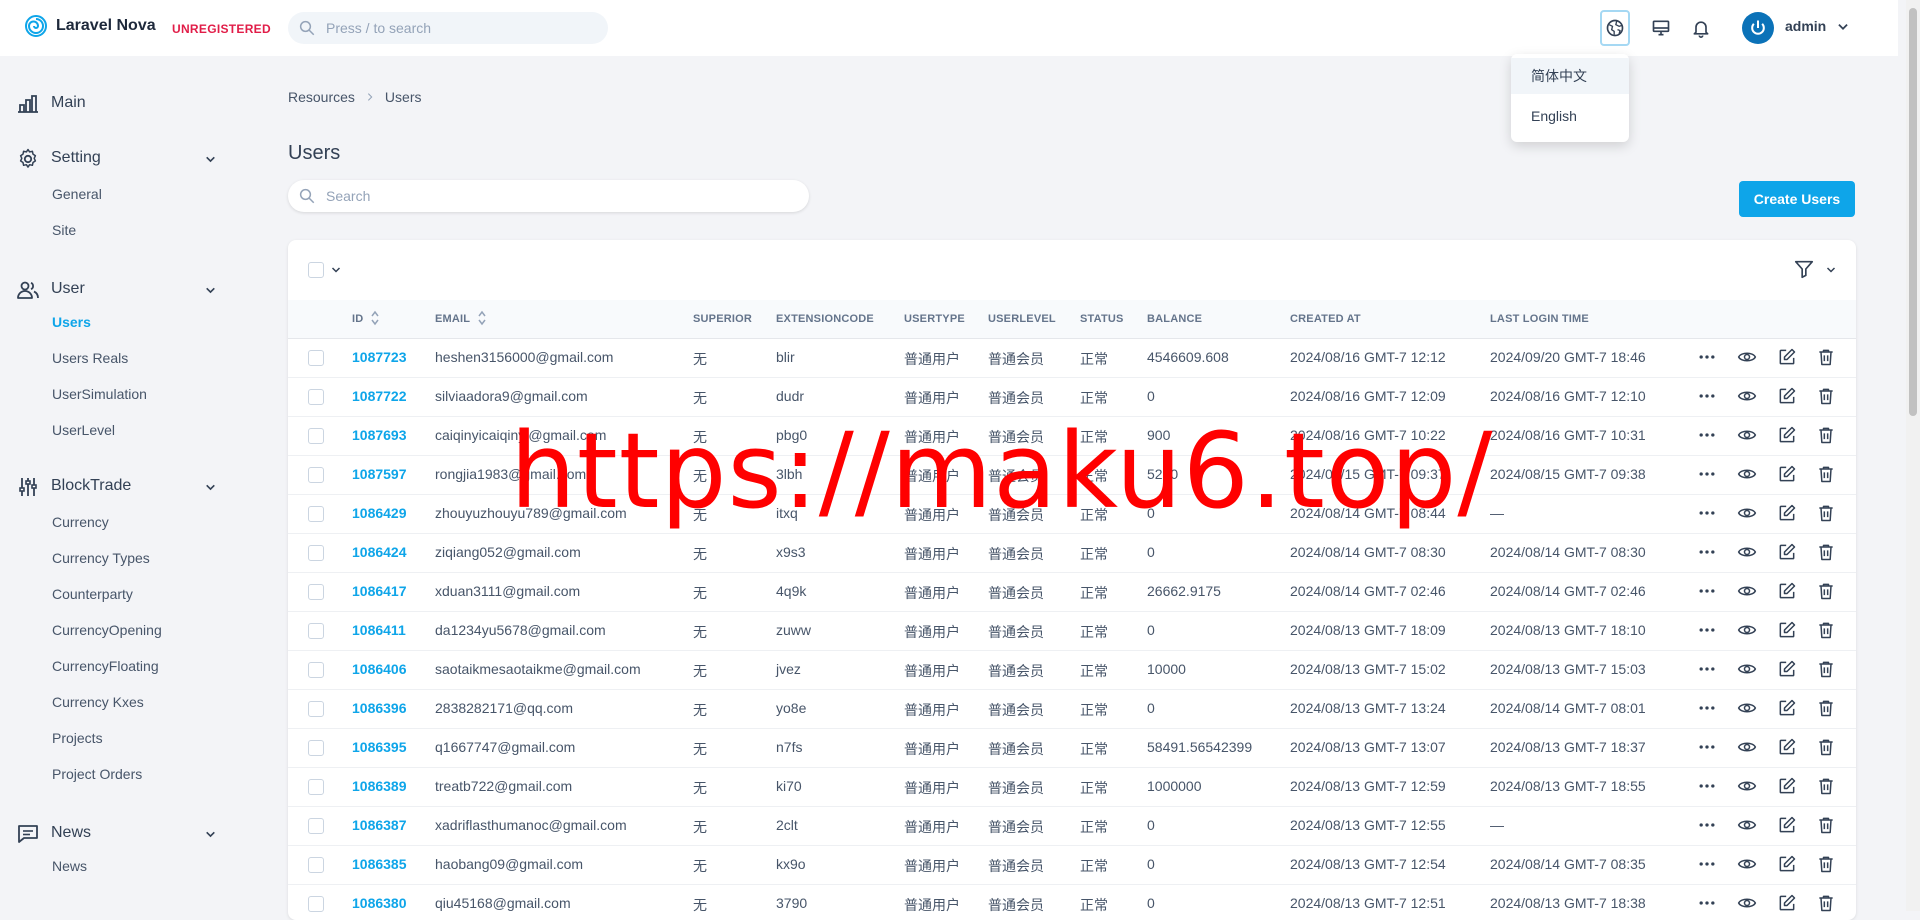 The width and height of the screenshot is (1920, 920). I want to click on sidebar-item-project-orders: Project Orders, so click(97, 774).